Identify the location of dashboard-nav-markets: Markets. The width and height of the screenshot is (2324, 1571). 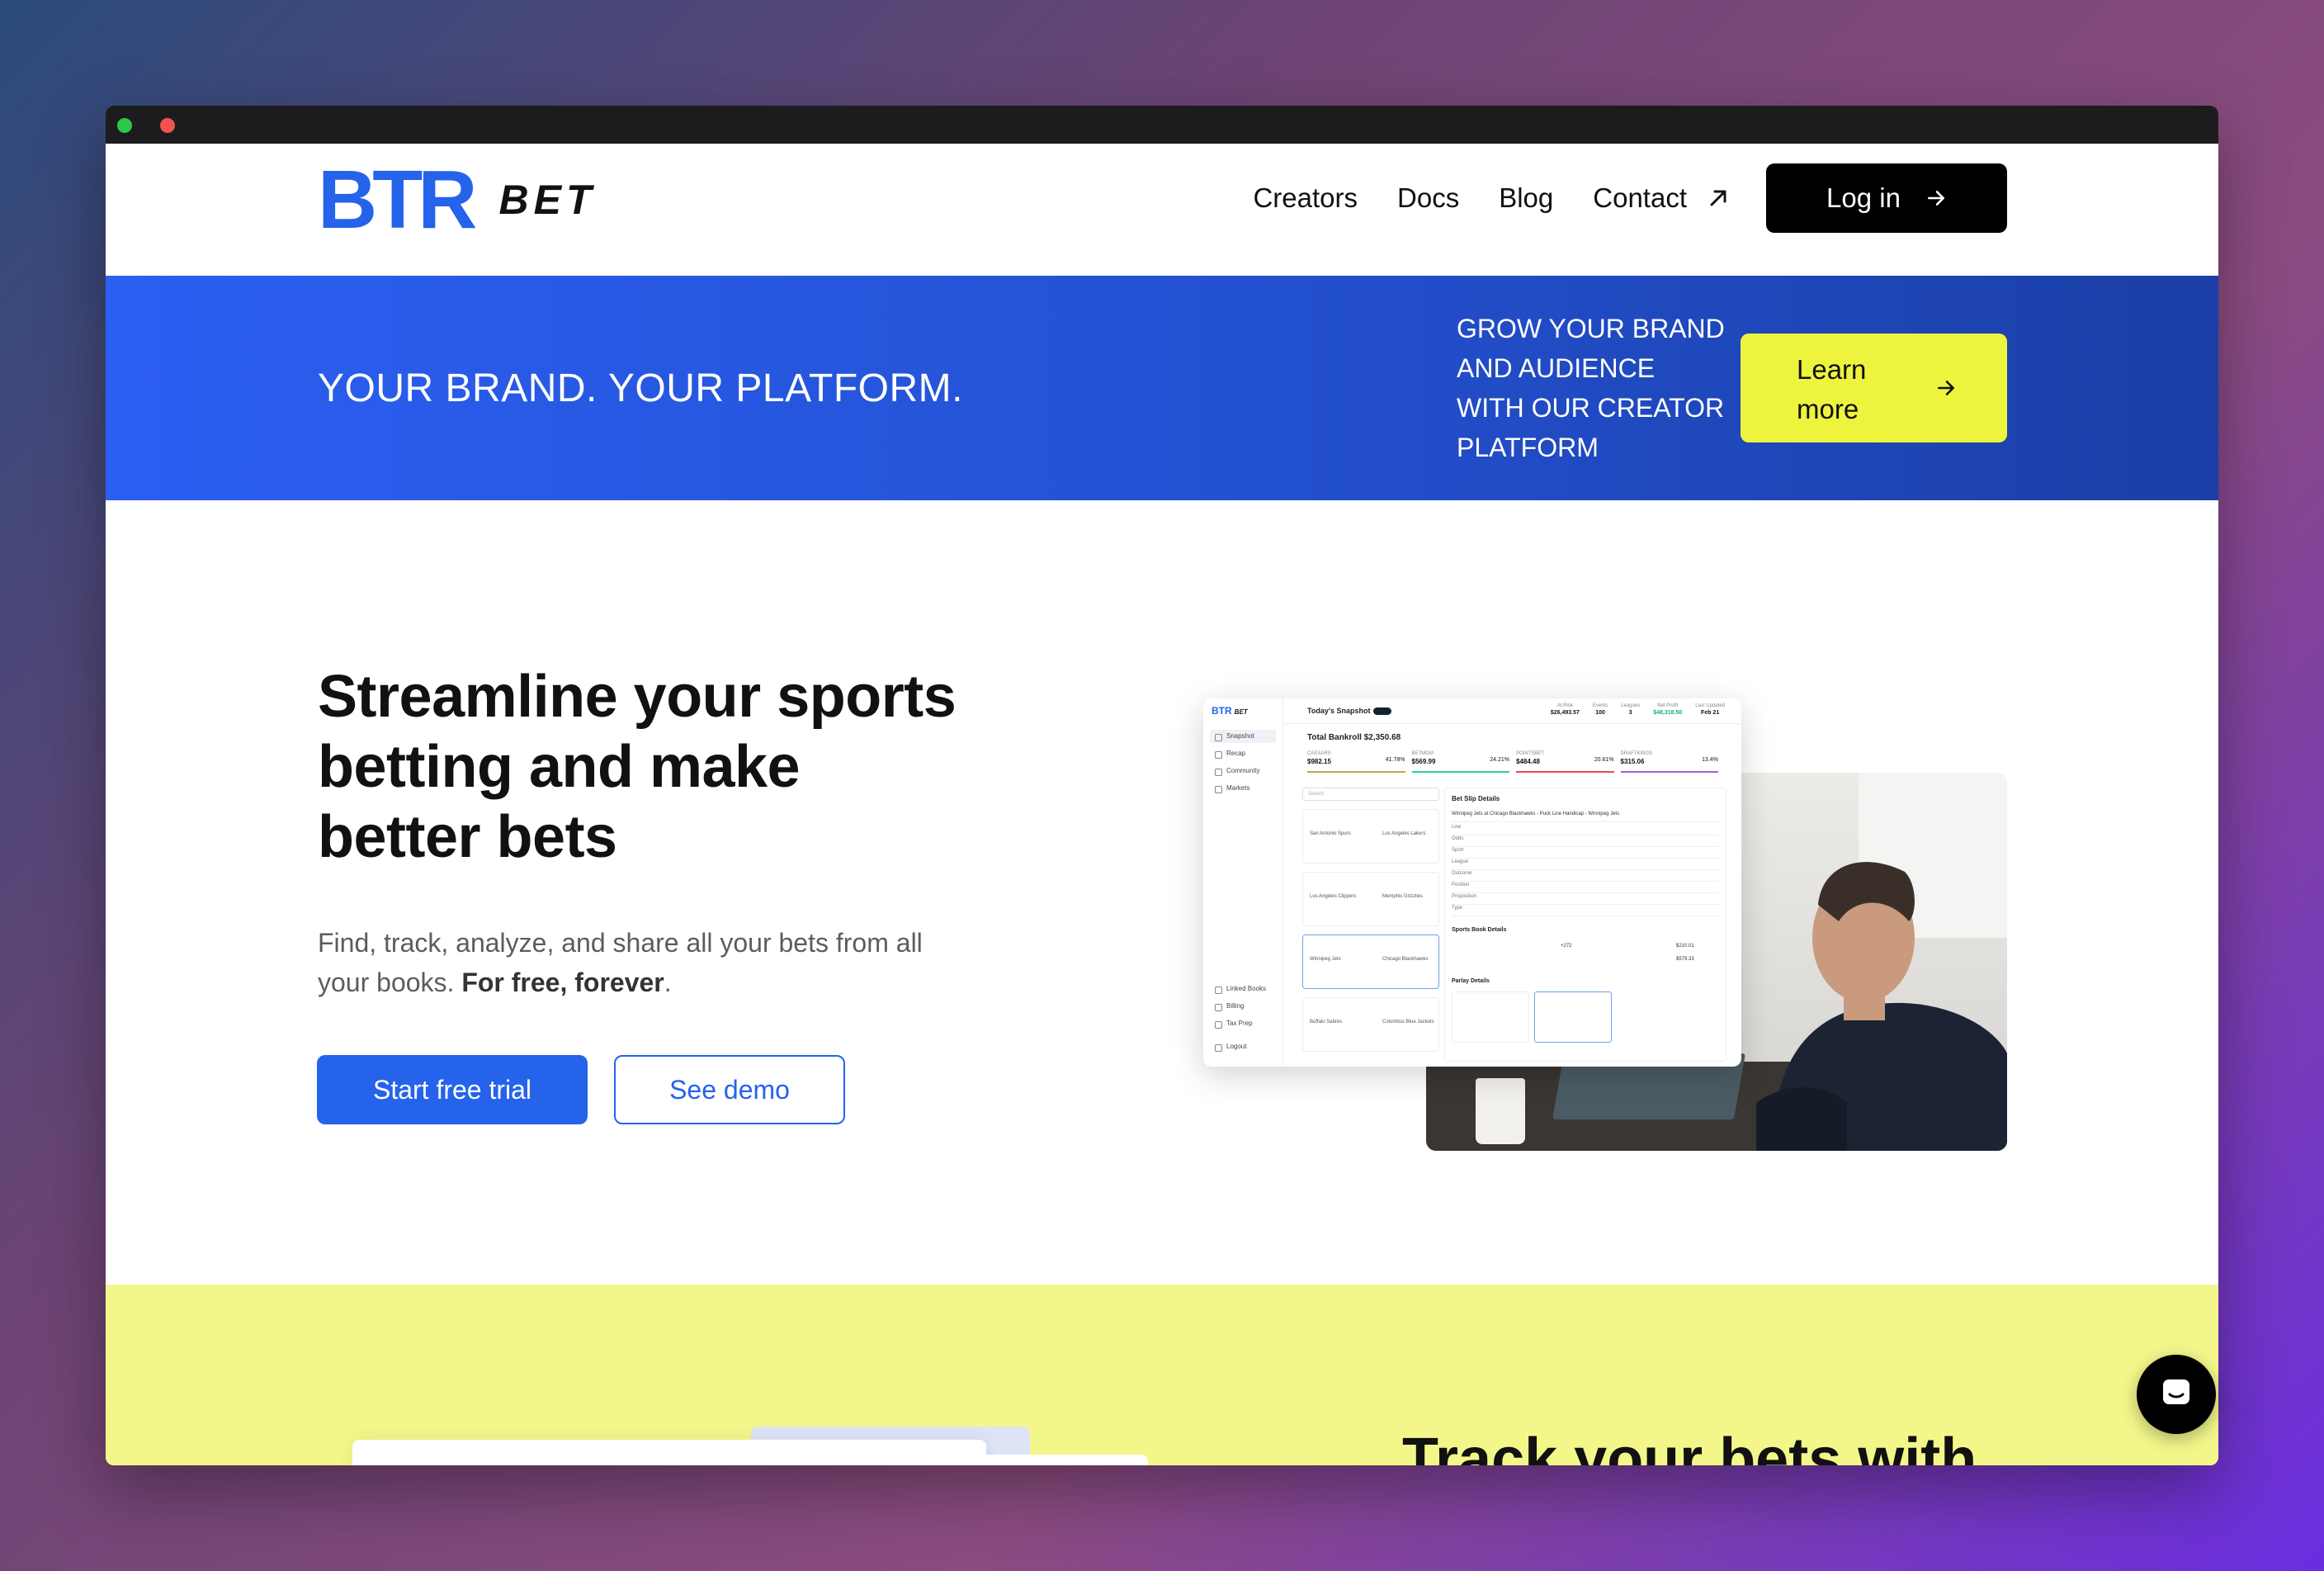
(1243, 788).